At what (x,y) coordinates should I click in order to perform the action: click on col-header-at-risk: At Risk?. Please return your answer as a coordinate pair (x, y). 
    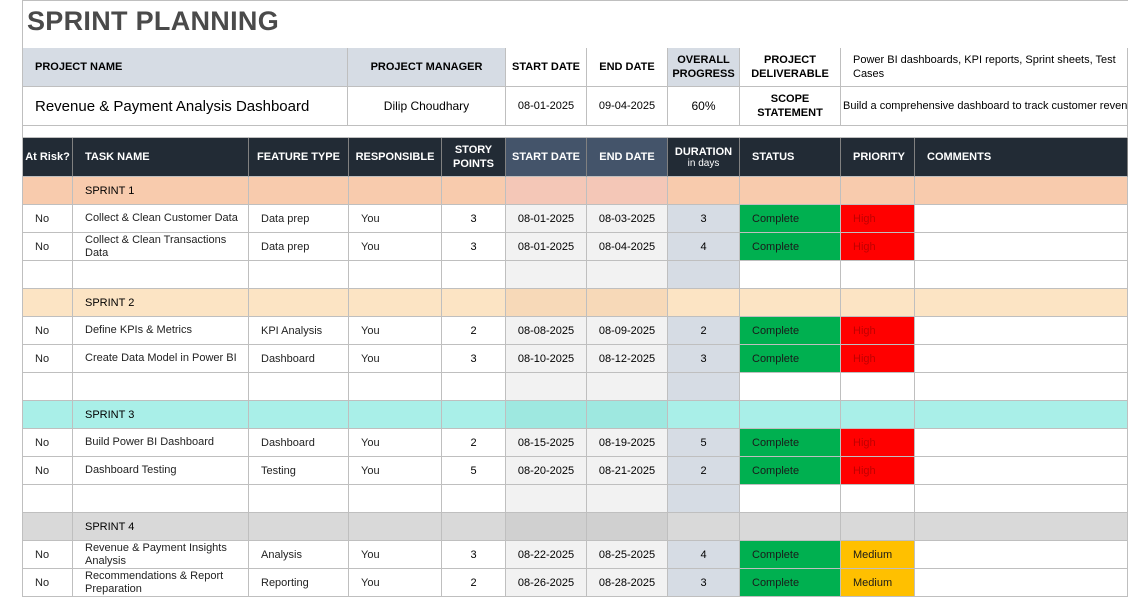
    Looking at the image, I should click on (48, 157).